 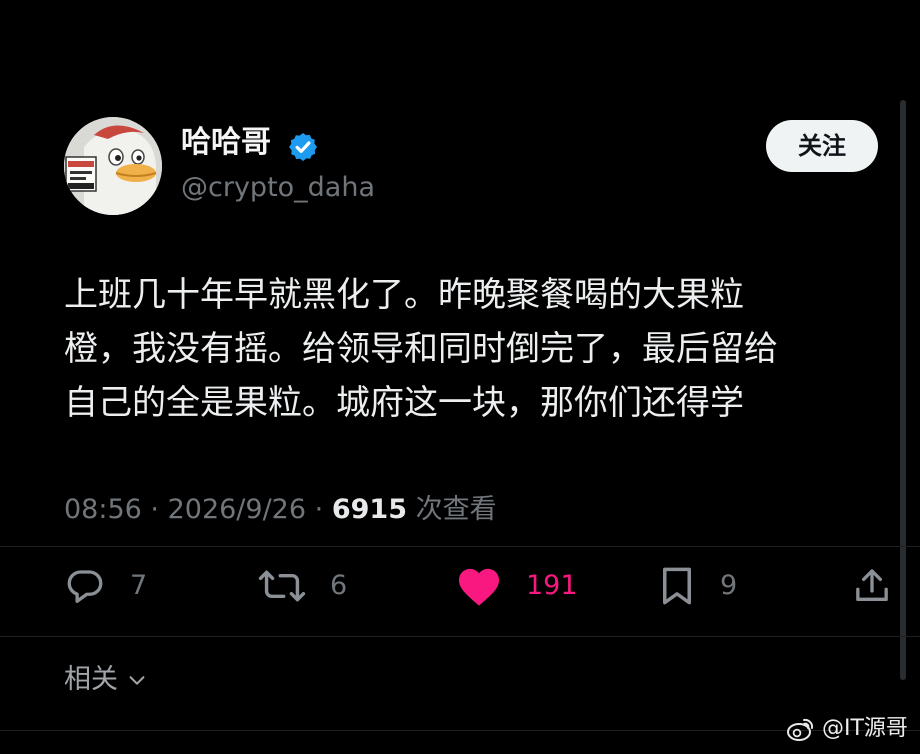 What do you see at coordinates (517, 586) in the screenshot?
I see `like-button: 191` at bounding box center [517, 586].